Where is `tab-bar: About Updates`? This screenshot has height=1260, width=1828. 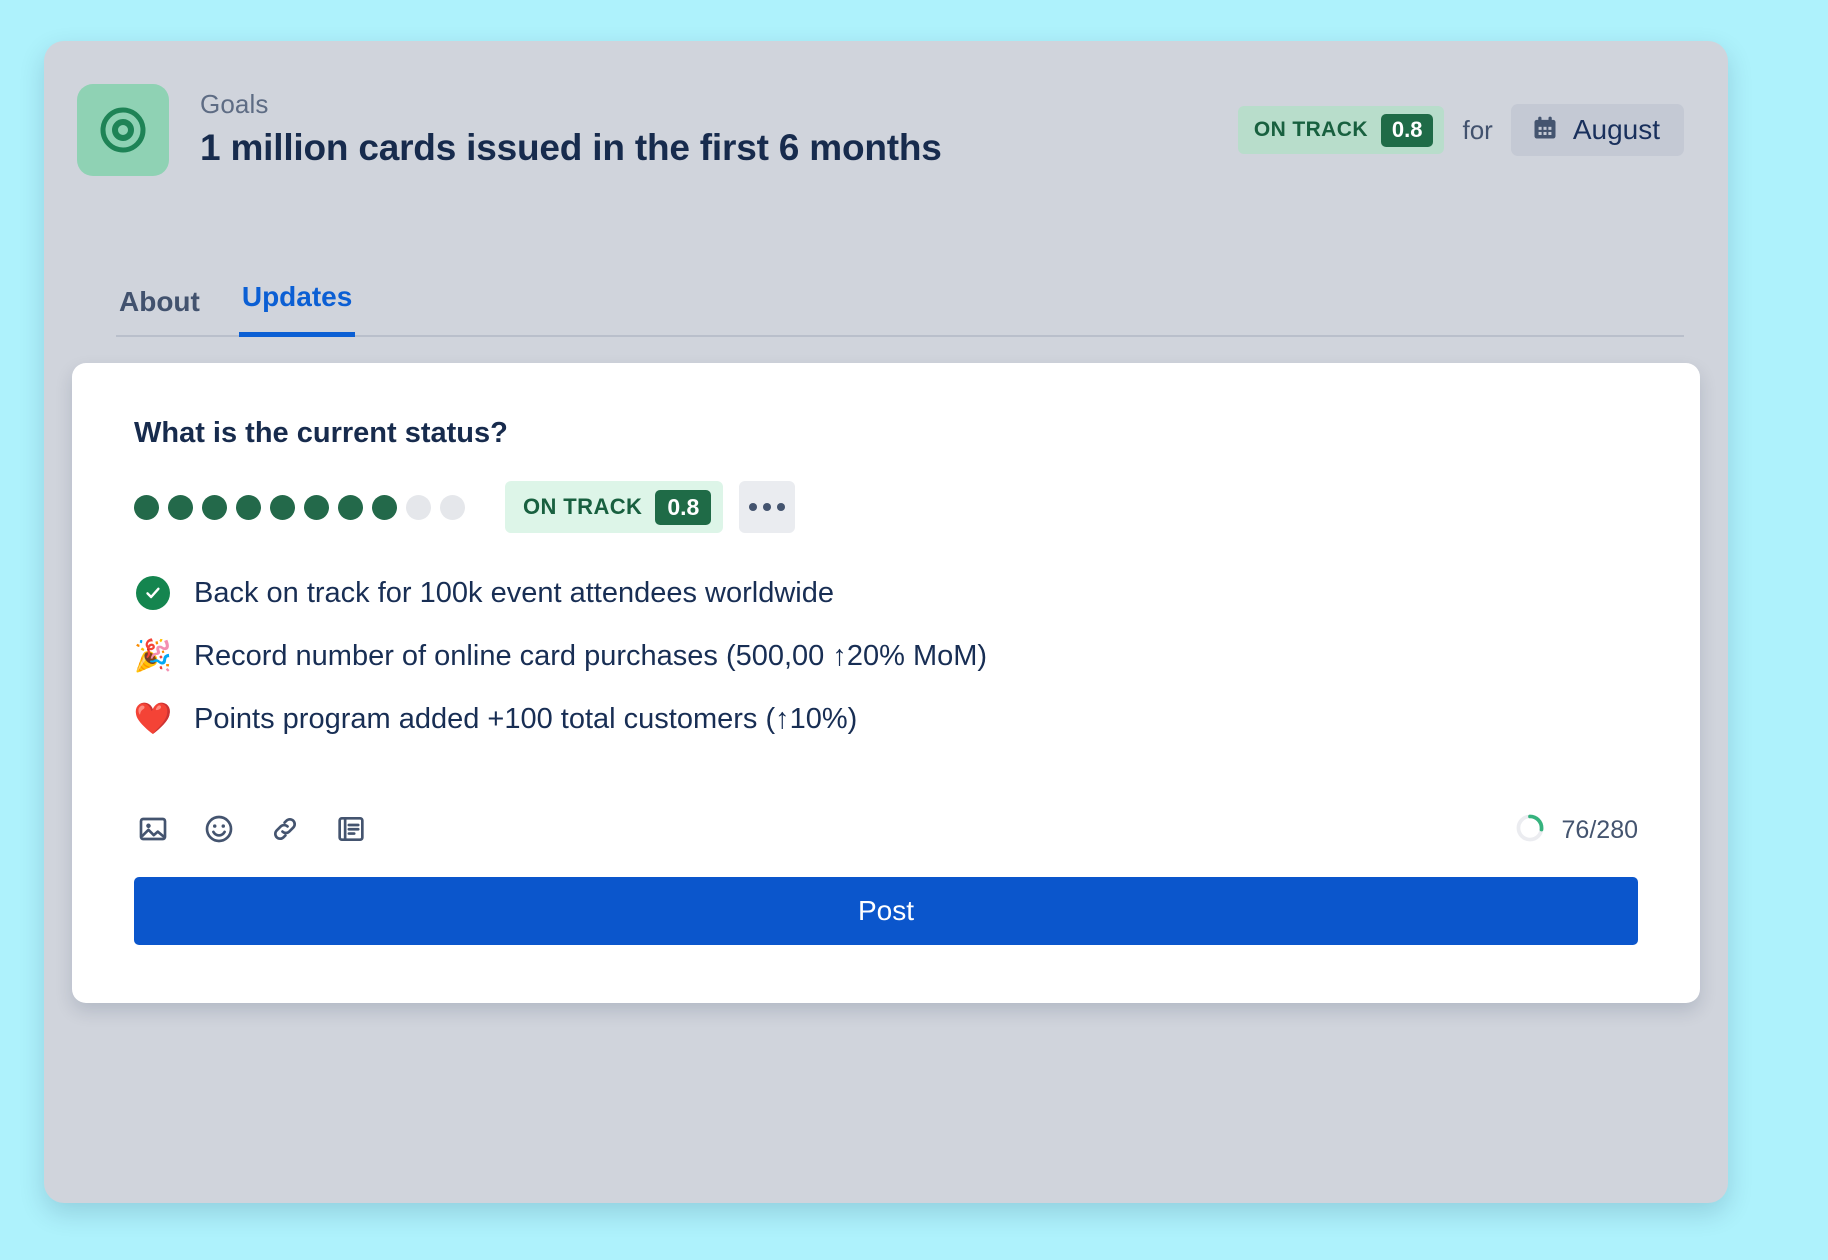 tab-bar: About Updates is located at coordinates (886, 278).